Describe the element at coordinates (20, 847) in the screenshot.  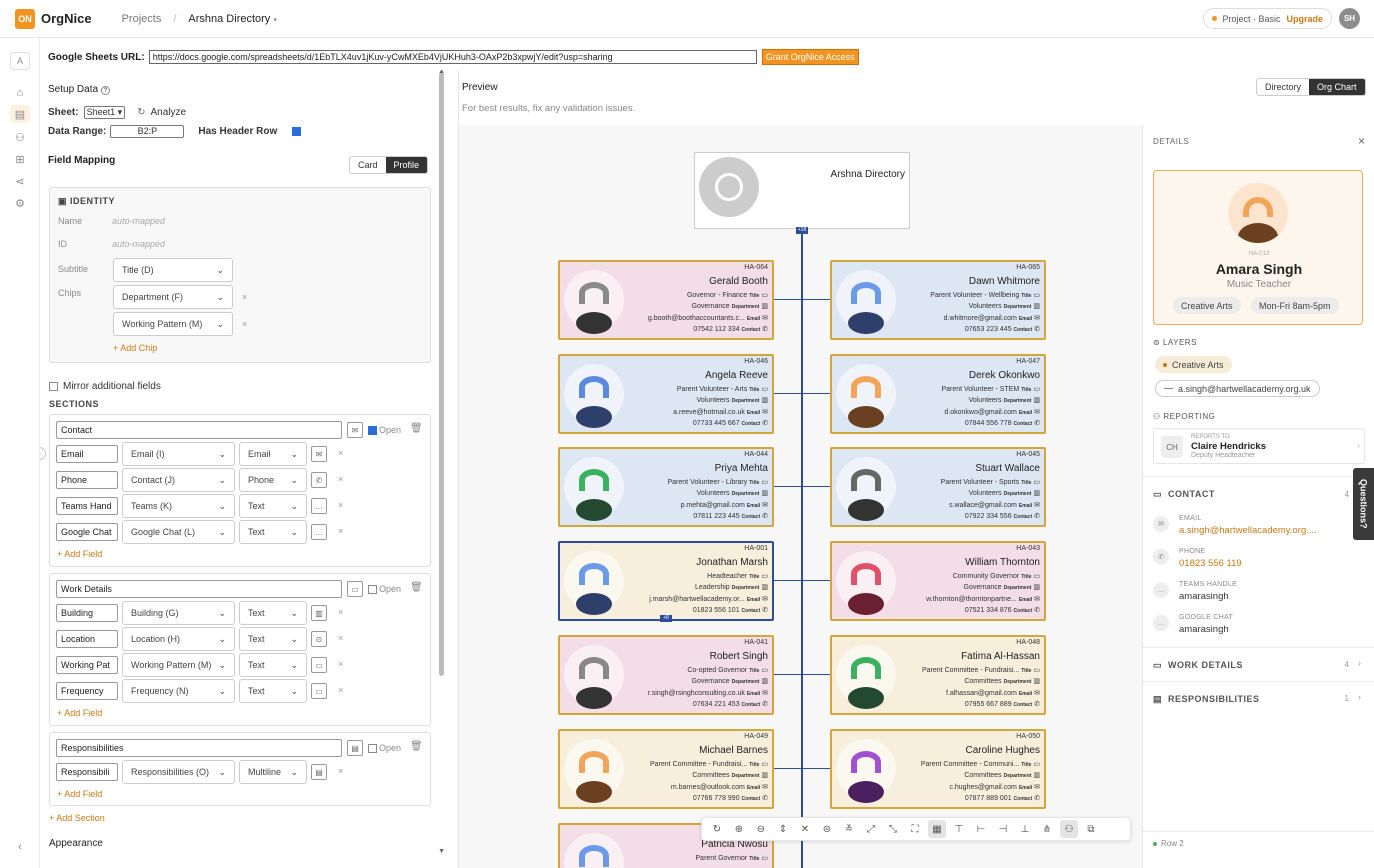
I see `collapse-rail-icon: ‹` at that location.